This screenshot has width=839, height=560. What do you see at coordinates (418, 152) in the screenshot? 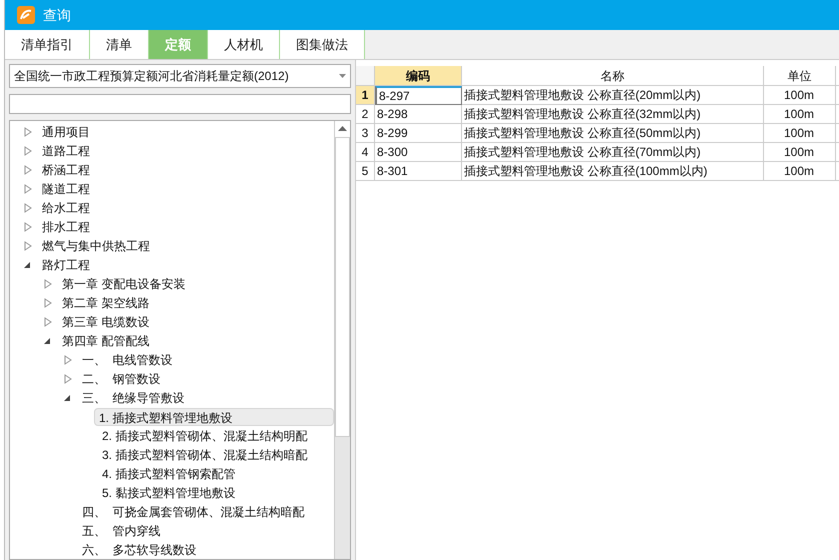
I see `table-cell: 8-300` at bounding box center [418, 152].